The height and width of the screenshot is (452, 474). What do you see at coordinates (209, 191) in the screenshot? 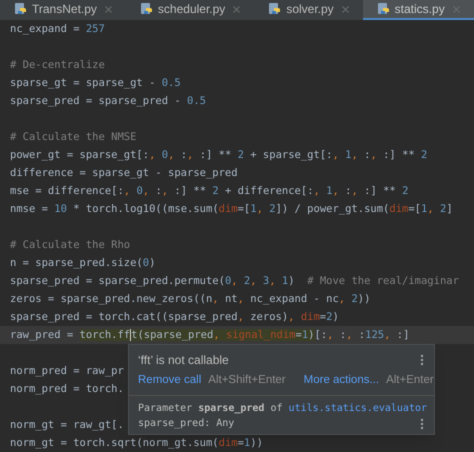
I see `code-line: mse = difference[:, 0, :, :] ** 2 + difference[:, 1, :, :] ** 2` at bounding box center [209, 191].